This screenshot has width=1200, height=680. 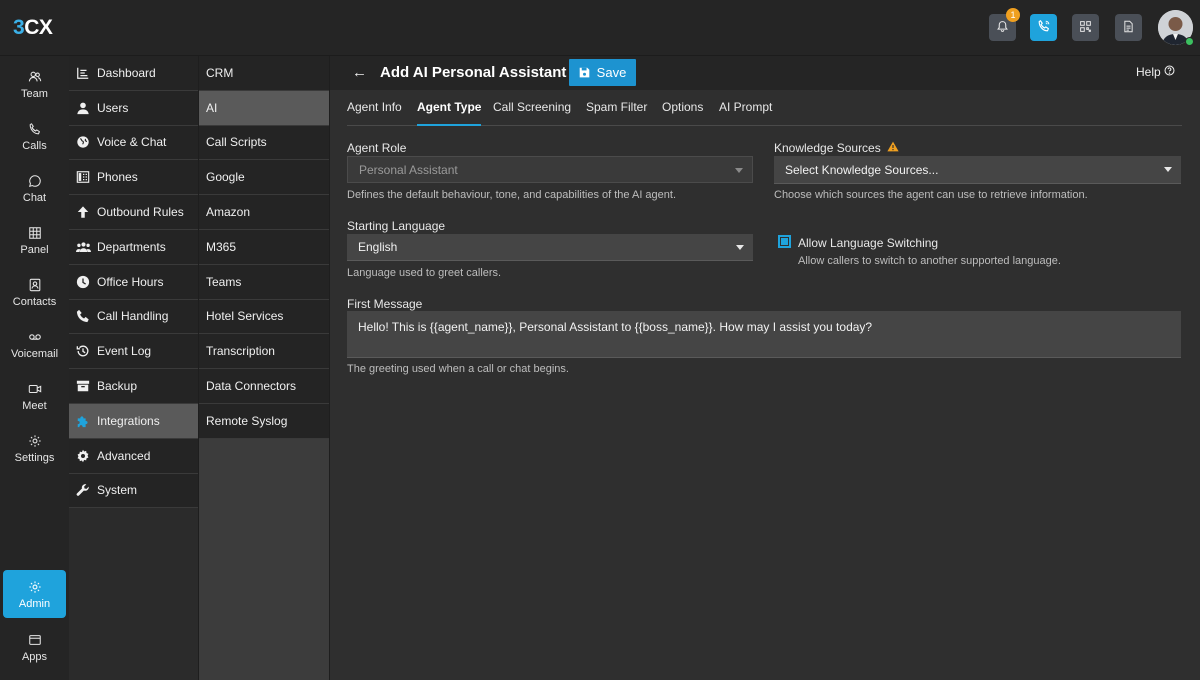 What do you see at coordinates (133, 73) in the screenshot?
I see `admin-menu-item-dashboard: Dashboard` at bounding box center [133, 73].